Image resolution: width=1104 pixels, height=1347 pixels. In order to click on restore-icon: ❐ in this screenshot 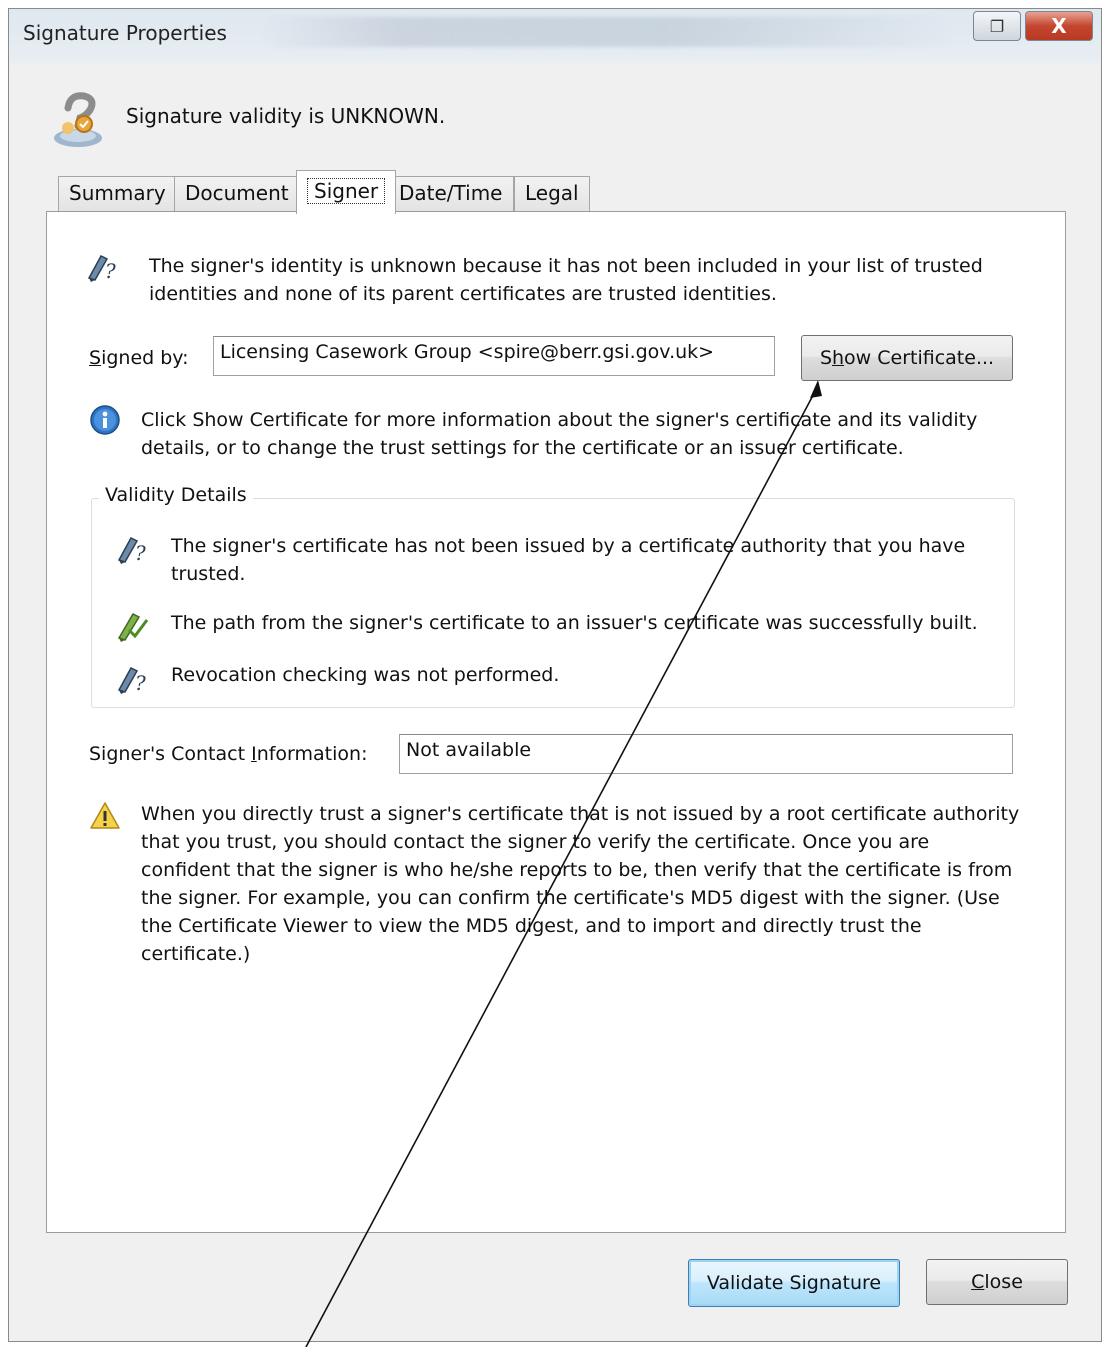, I will do `click(997, 26)`.